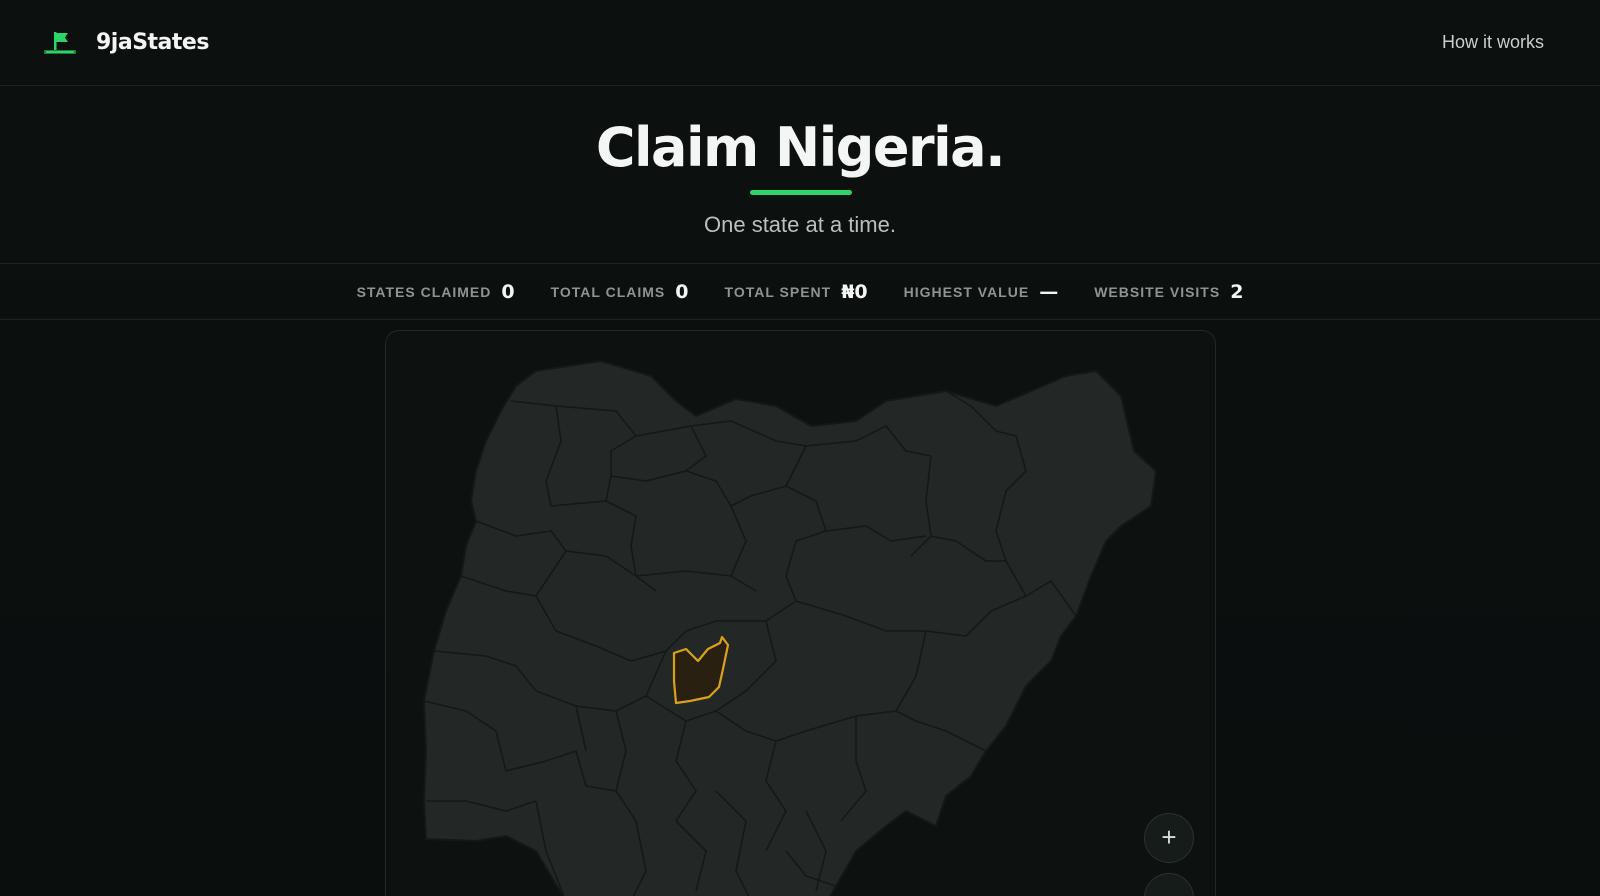 The height and width of the screenshot is (896, 1600). I want to click on top-navbar: 9jaStates How it works, so click(800, 43).